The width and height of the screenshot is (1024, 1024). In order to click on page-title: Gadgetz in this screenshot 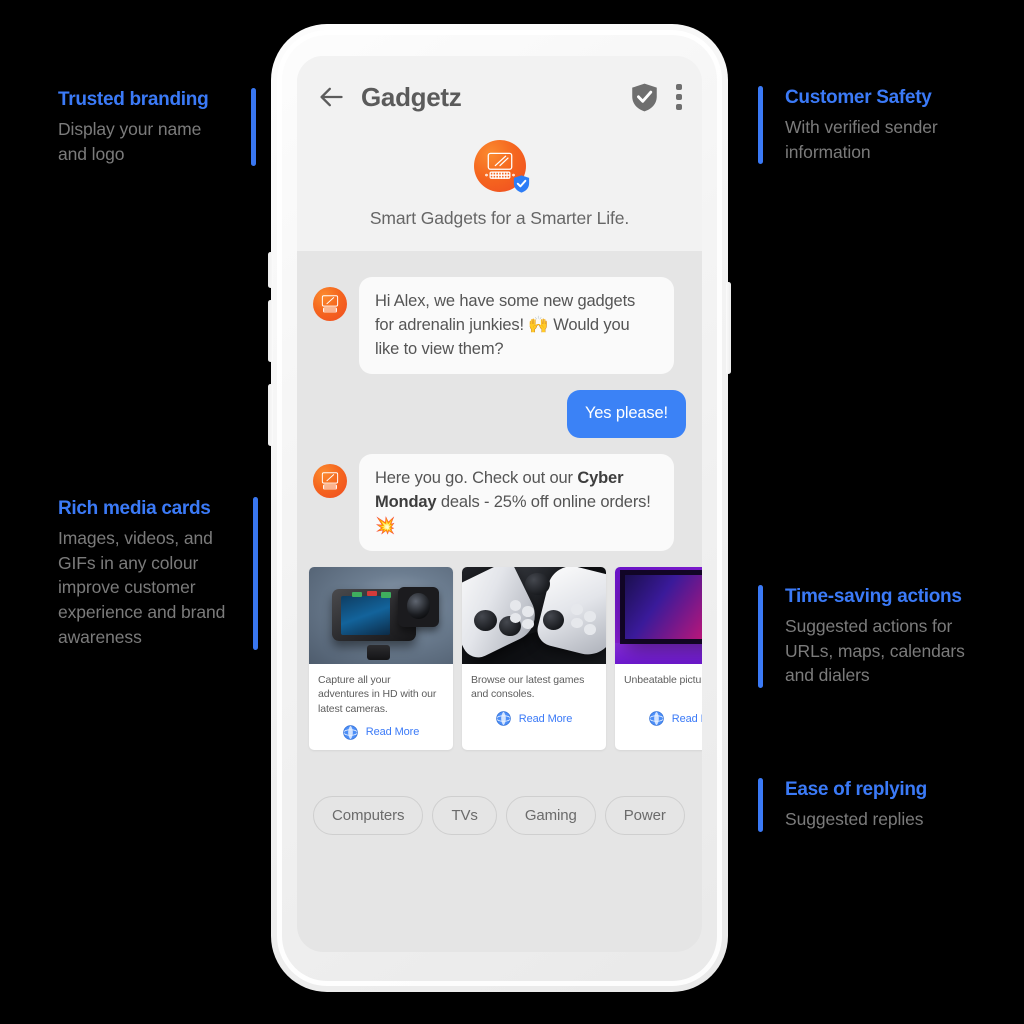, I will do `click(411, 96)`.